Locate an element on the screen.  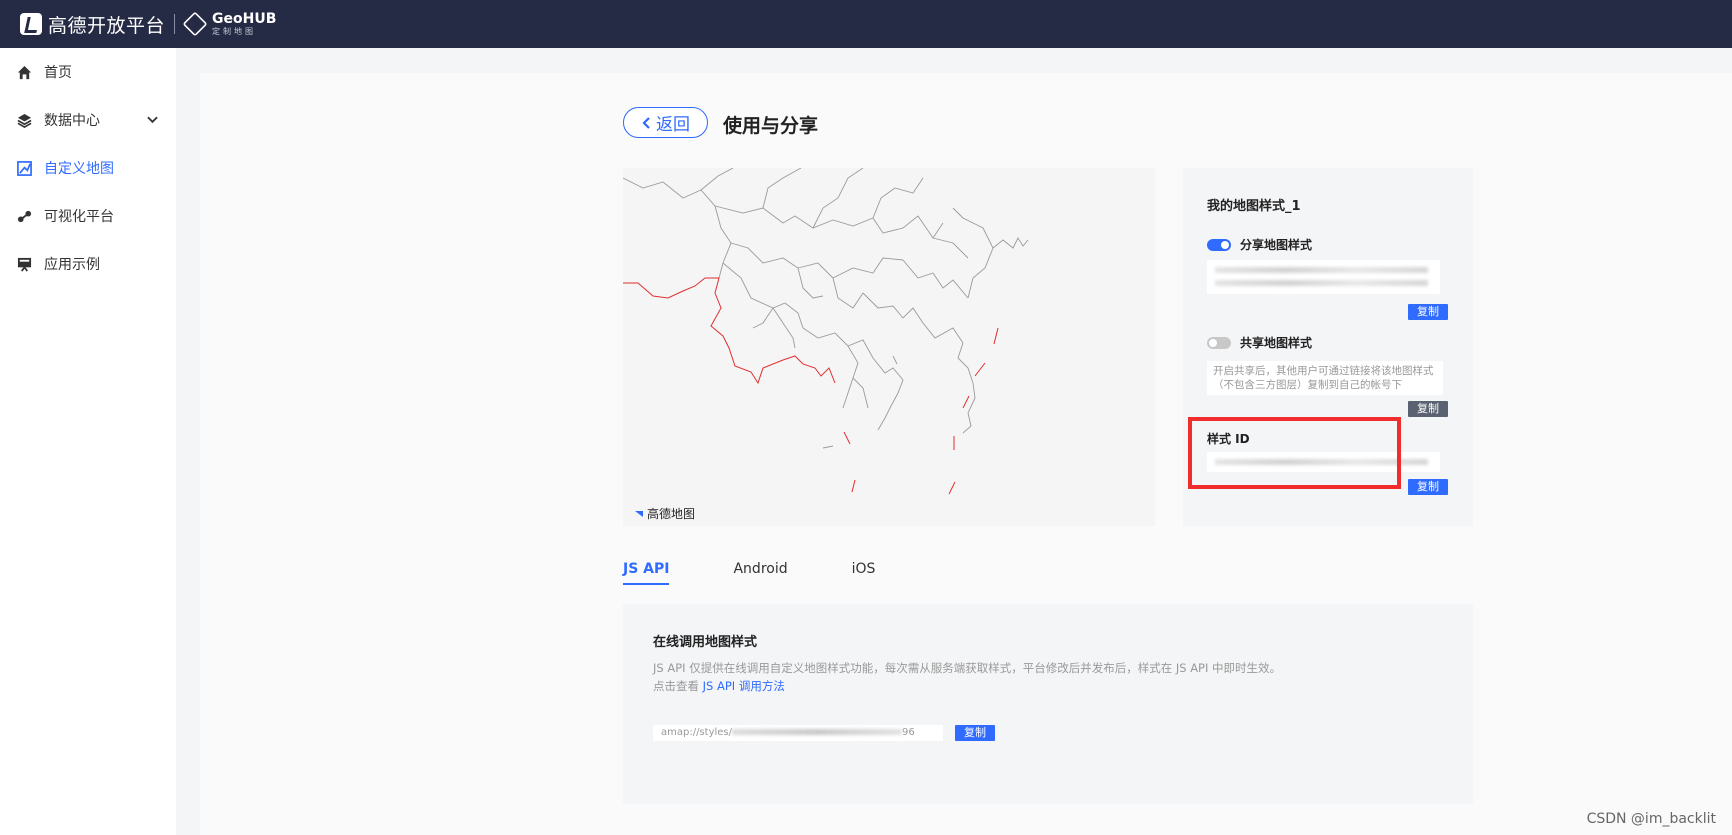
api-doc-link: JS API 调用方法 is located at coordinates (744, 686).